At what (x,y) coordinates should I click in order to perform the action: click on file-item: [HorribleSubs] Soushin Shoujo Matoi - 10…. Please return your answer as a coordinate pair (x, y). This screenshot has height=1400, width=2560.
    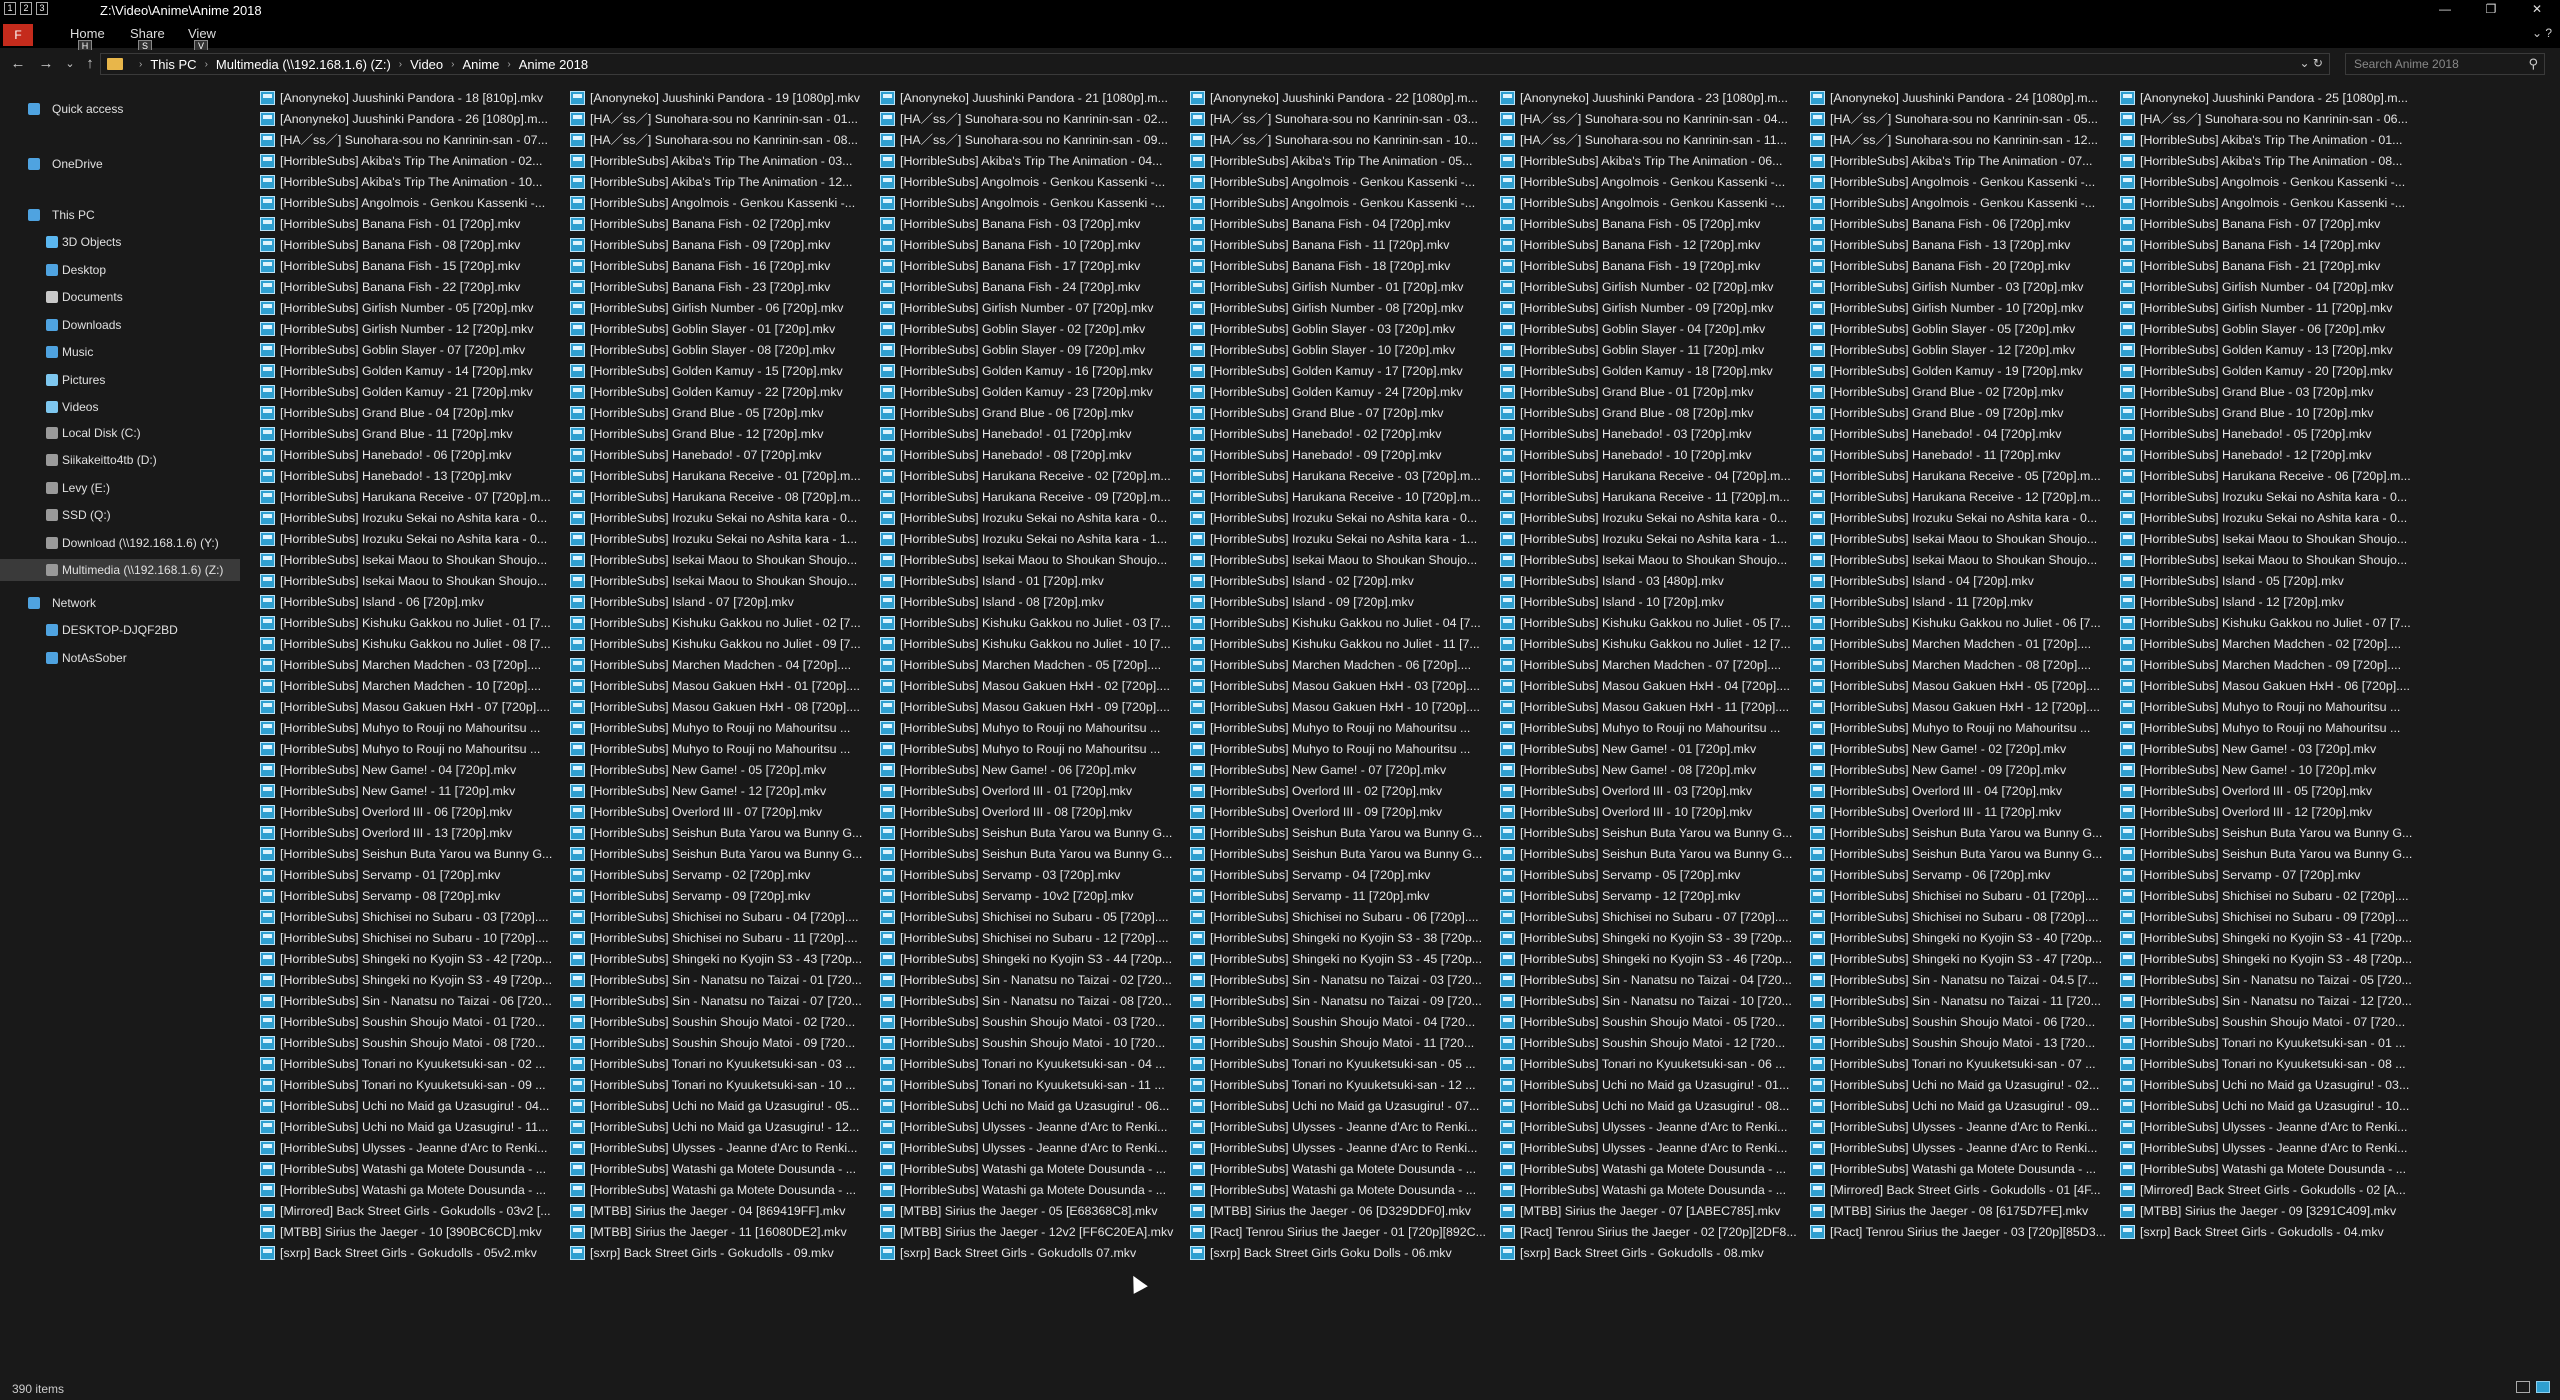
    Looking at the image, I should click on (1028, 1043).